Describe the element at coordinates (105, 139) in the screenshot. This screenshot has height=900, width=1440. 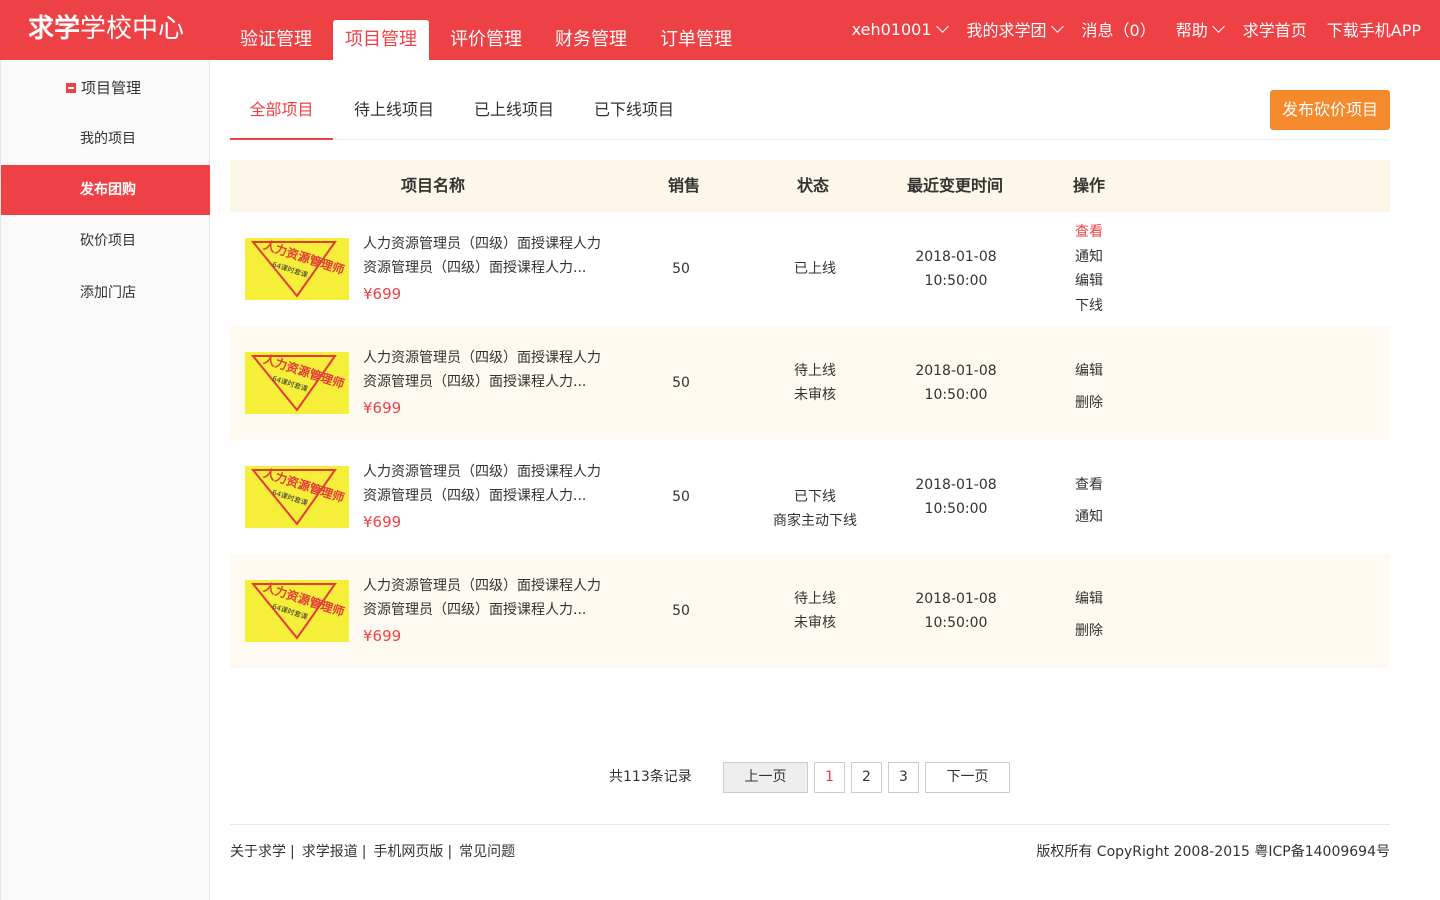
I see `sidebar-item-my-projects: 我的项目` at that location.